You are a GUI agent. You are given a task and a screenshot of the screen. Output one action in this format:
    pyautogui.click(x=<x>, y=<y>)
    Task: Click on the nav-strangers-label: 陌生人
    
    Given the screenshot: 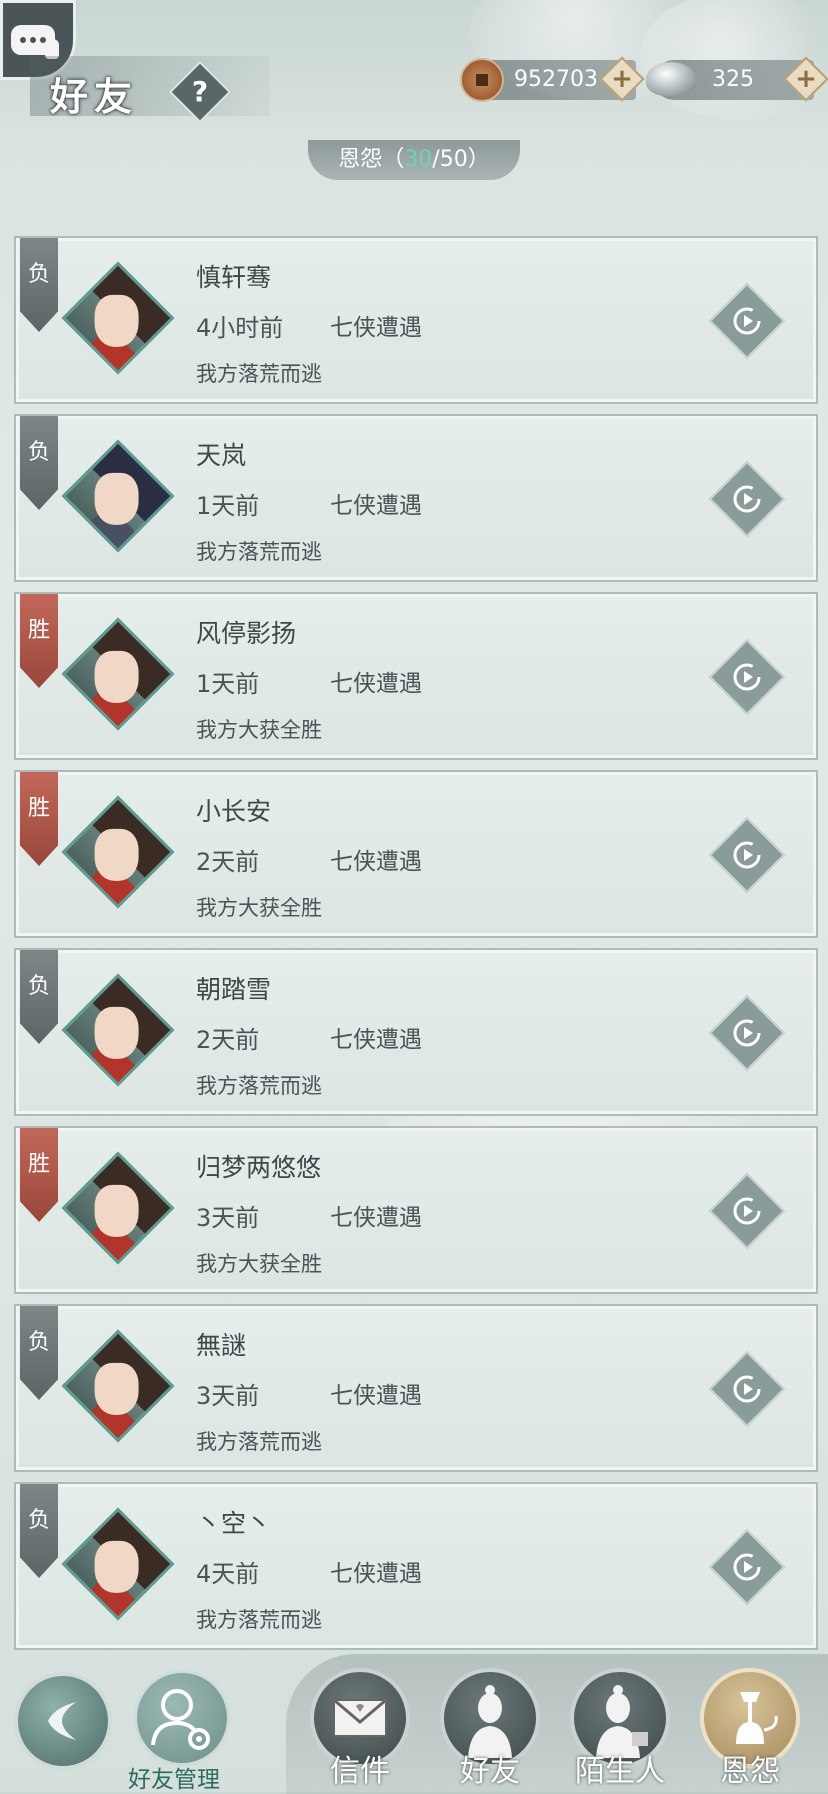 What is the action you would take?
    pyautogui.click(x=620, y=1768)
    